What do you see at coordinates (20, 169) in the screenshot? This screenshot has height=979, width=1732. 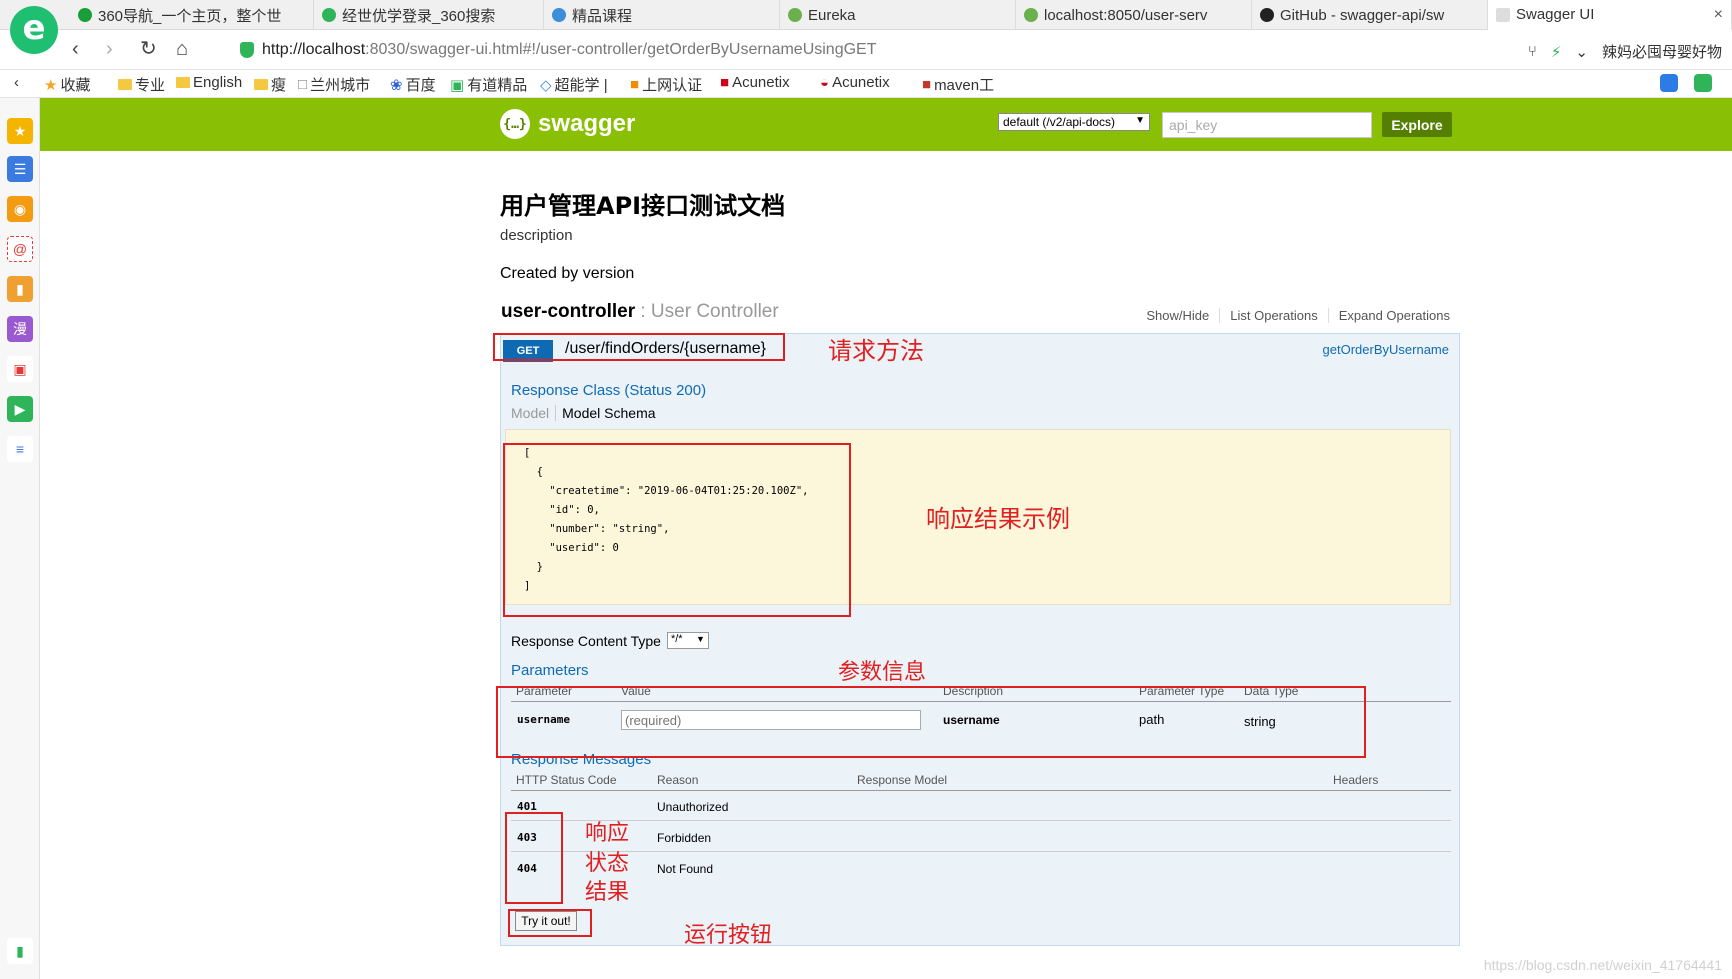 I see `news-icon: ☰` at bounding box center [20, 169].